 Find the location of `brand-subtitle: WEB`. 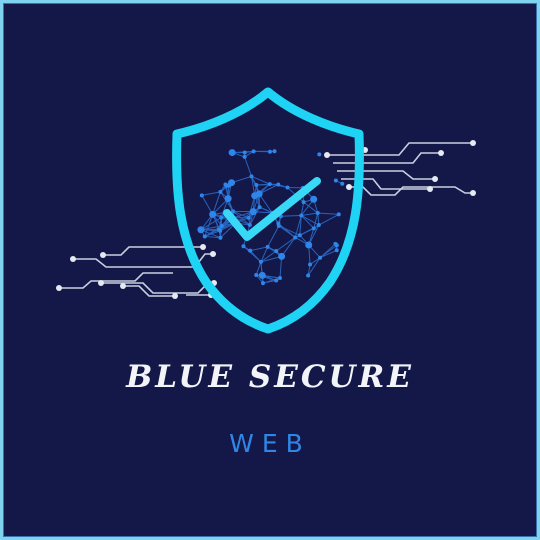

brand-subtitle: WEB is located at coordinates (270, 443).